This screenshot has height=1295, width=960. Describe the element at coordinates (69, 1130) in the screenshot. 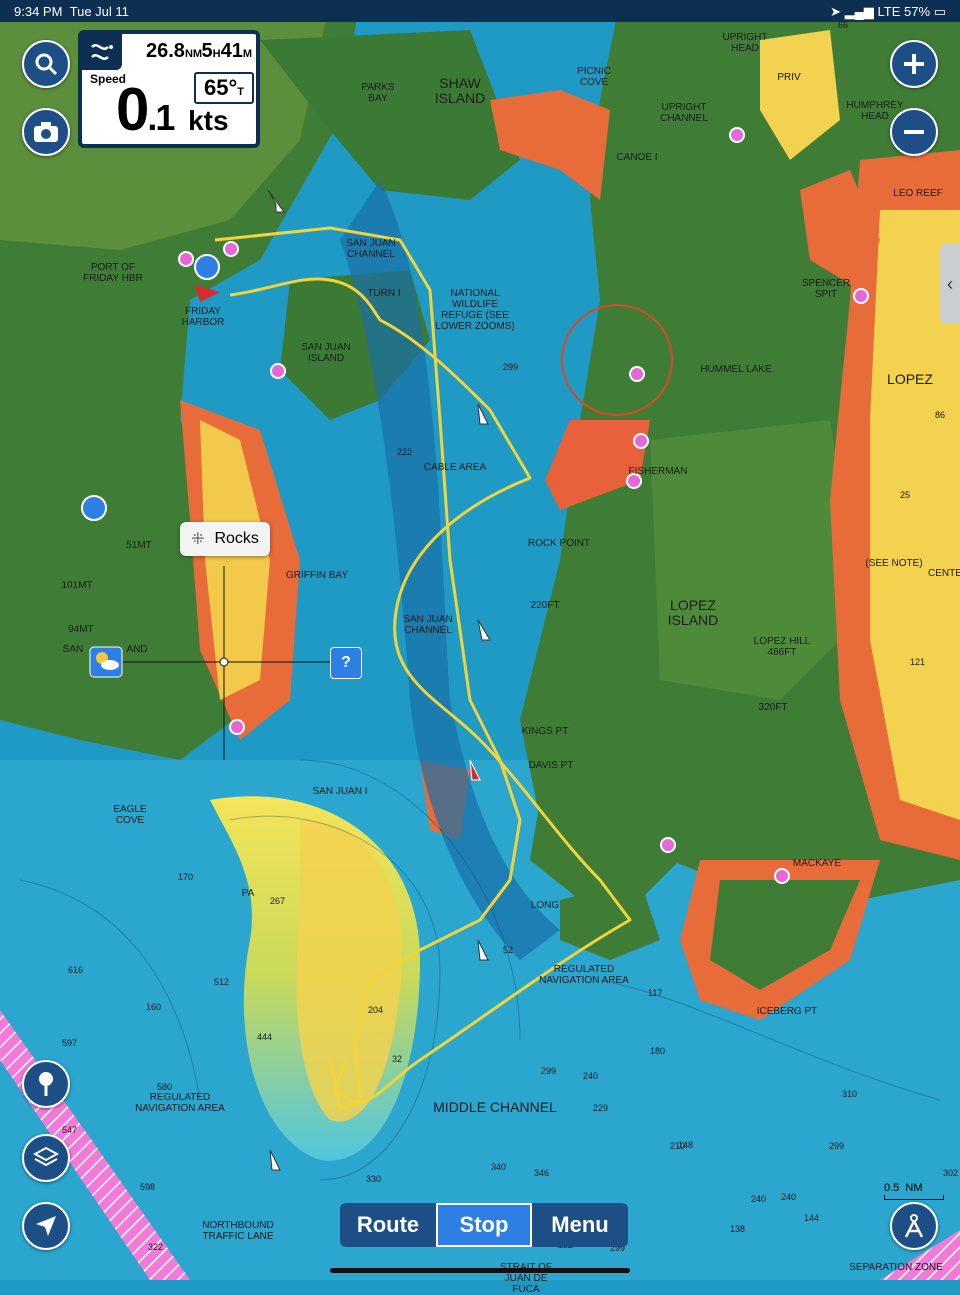

I see `depth-sounding: 547` at that location.